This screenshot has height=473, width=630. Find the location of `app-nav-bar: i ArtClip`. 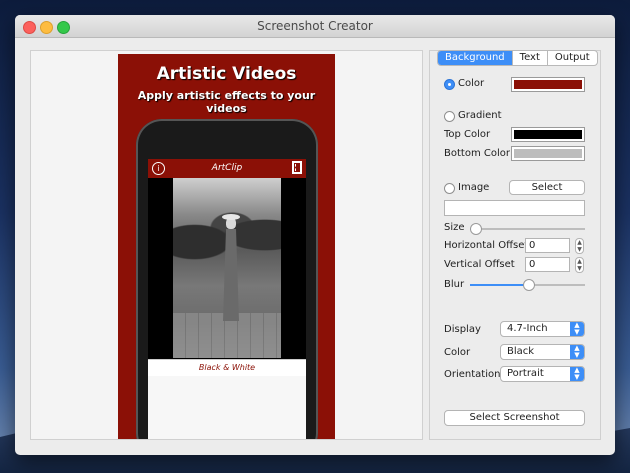

app-nav-bar: i ArtClip is located at coordinates (227, 168).